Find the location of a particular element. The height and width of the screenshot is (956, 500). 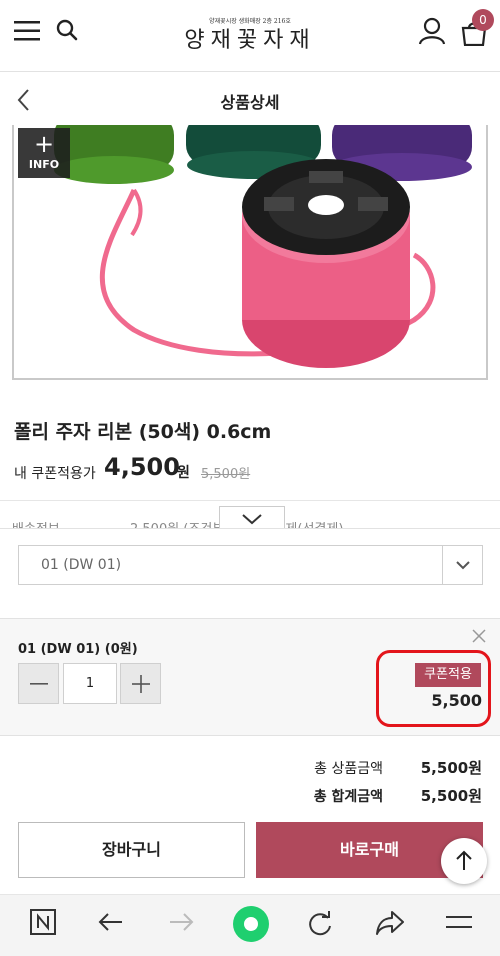

scroll-to-top-button is located at coordinates (464, 861).